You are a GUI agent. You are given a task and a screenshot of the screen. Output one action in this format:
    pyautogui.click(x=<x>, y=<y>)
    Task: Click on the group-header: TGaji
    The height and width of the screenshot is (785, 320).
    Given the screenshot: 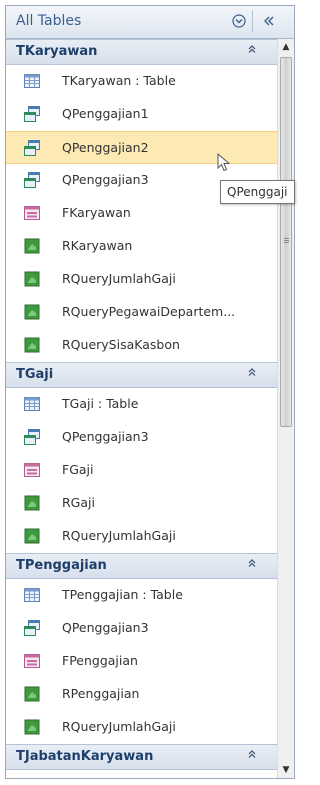 What is the action you would take?
    pyautogui.click(x=142, y=375)
    